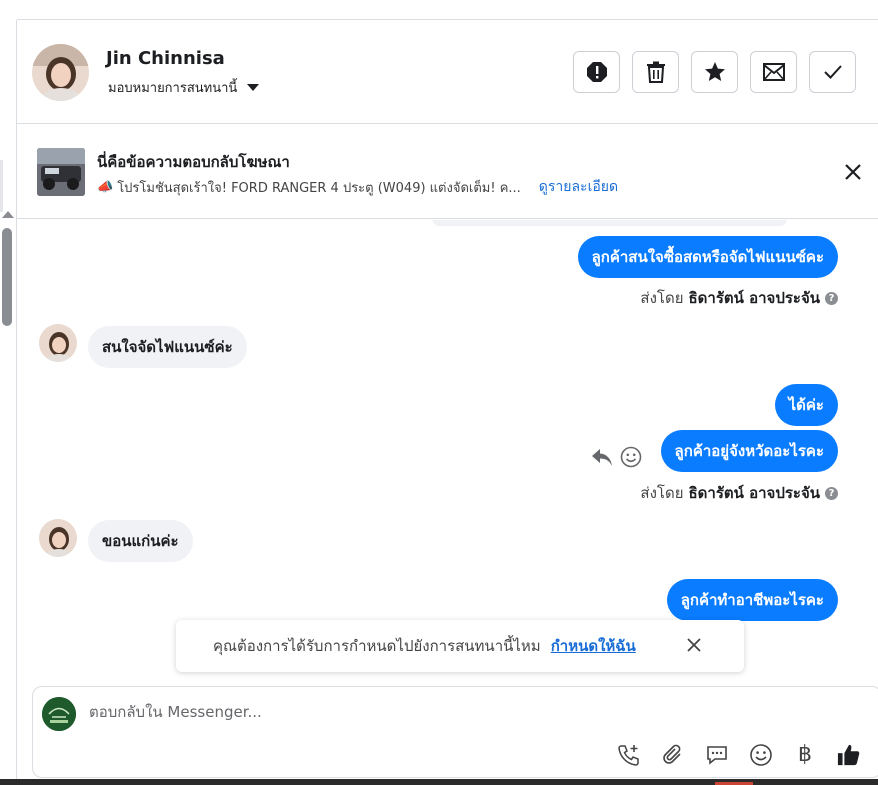 The width and height of the screenshot is (878, 785). I want to click on assign-to-me-link: กำหนดให้ฉัน, so click(593, 646).